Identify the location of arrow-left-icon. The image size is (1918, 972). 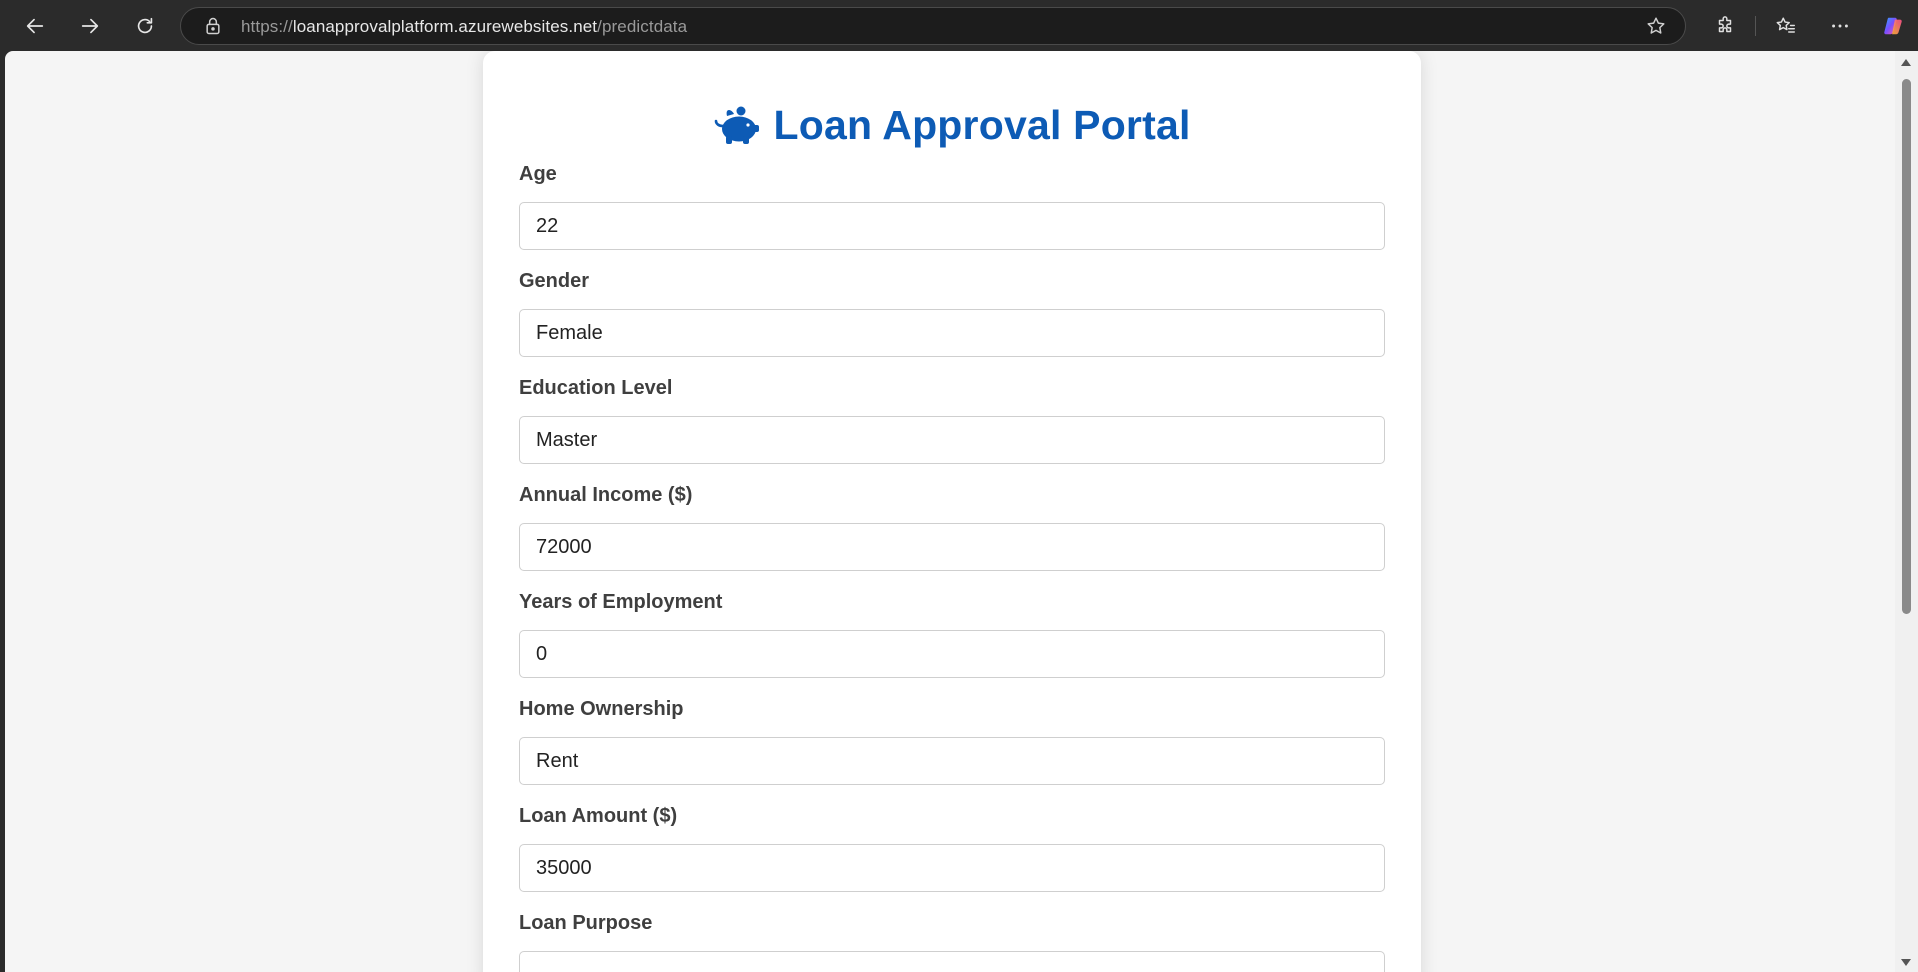
(35, 26).